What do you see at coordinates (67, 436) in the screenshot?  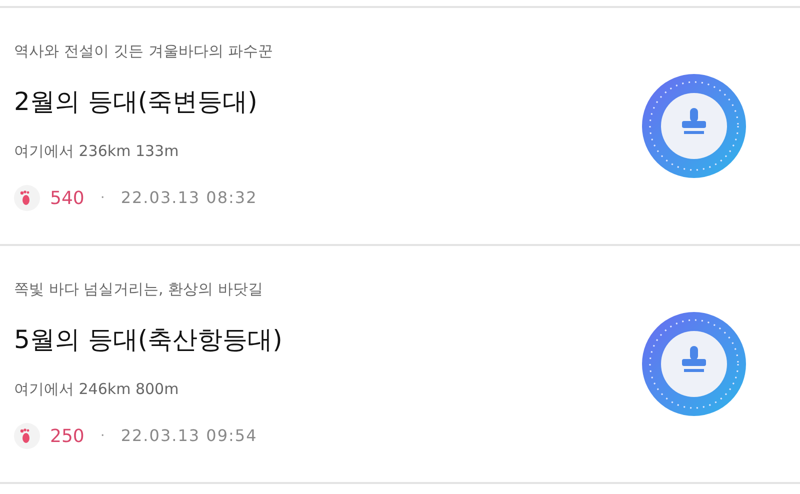 I see `step-count: 250` at bounding box center [67, 436].